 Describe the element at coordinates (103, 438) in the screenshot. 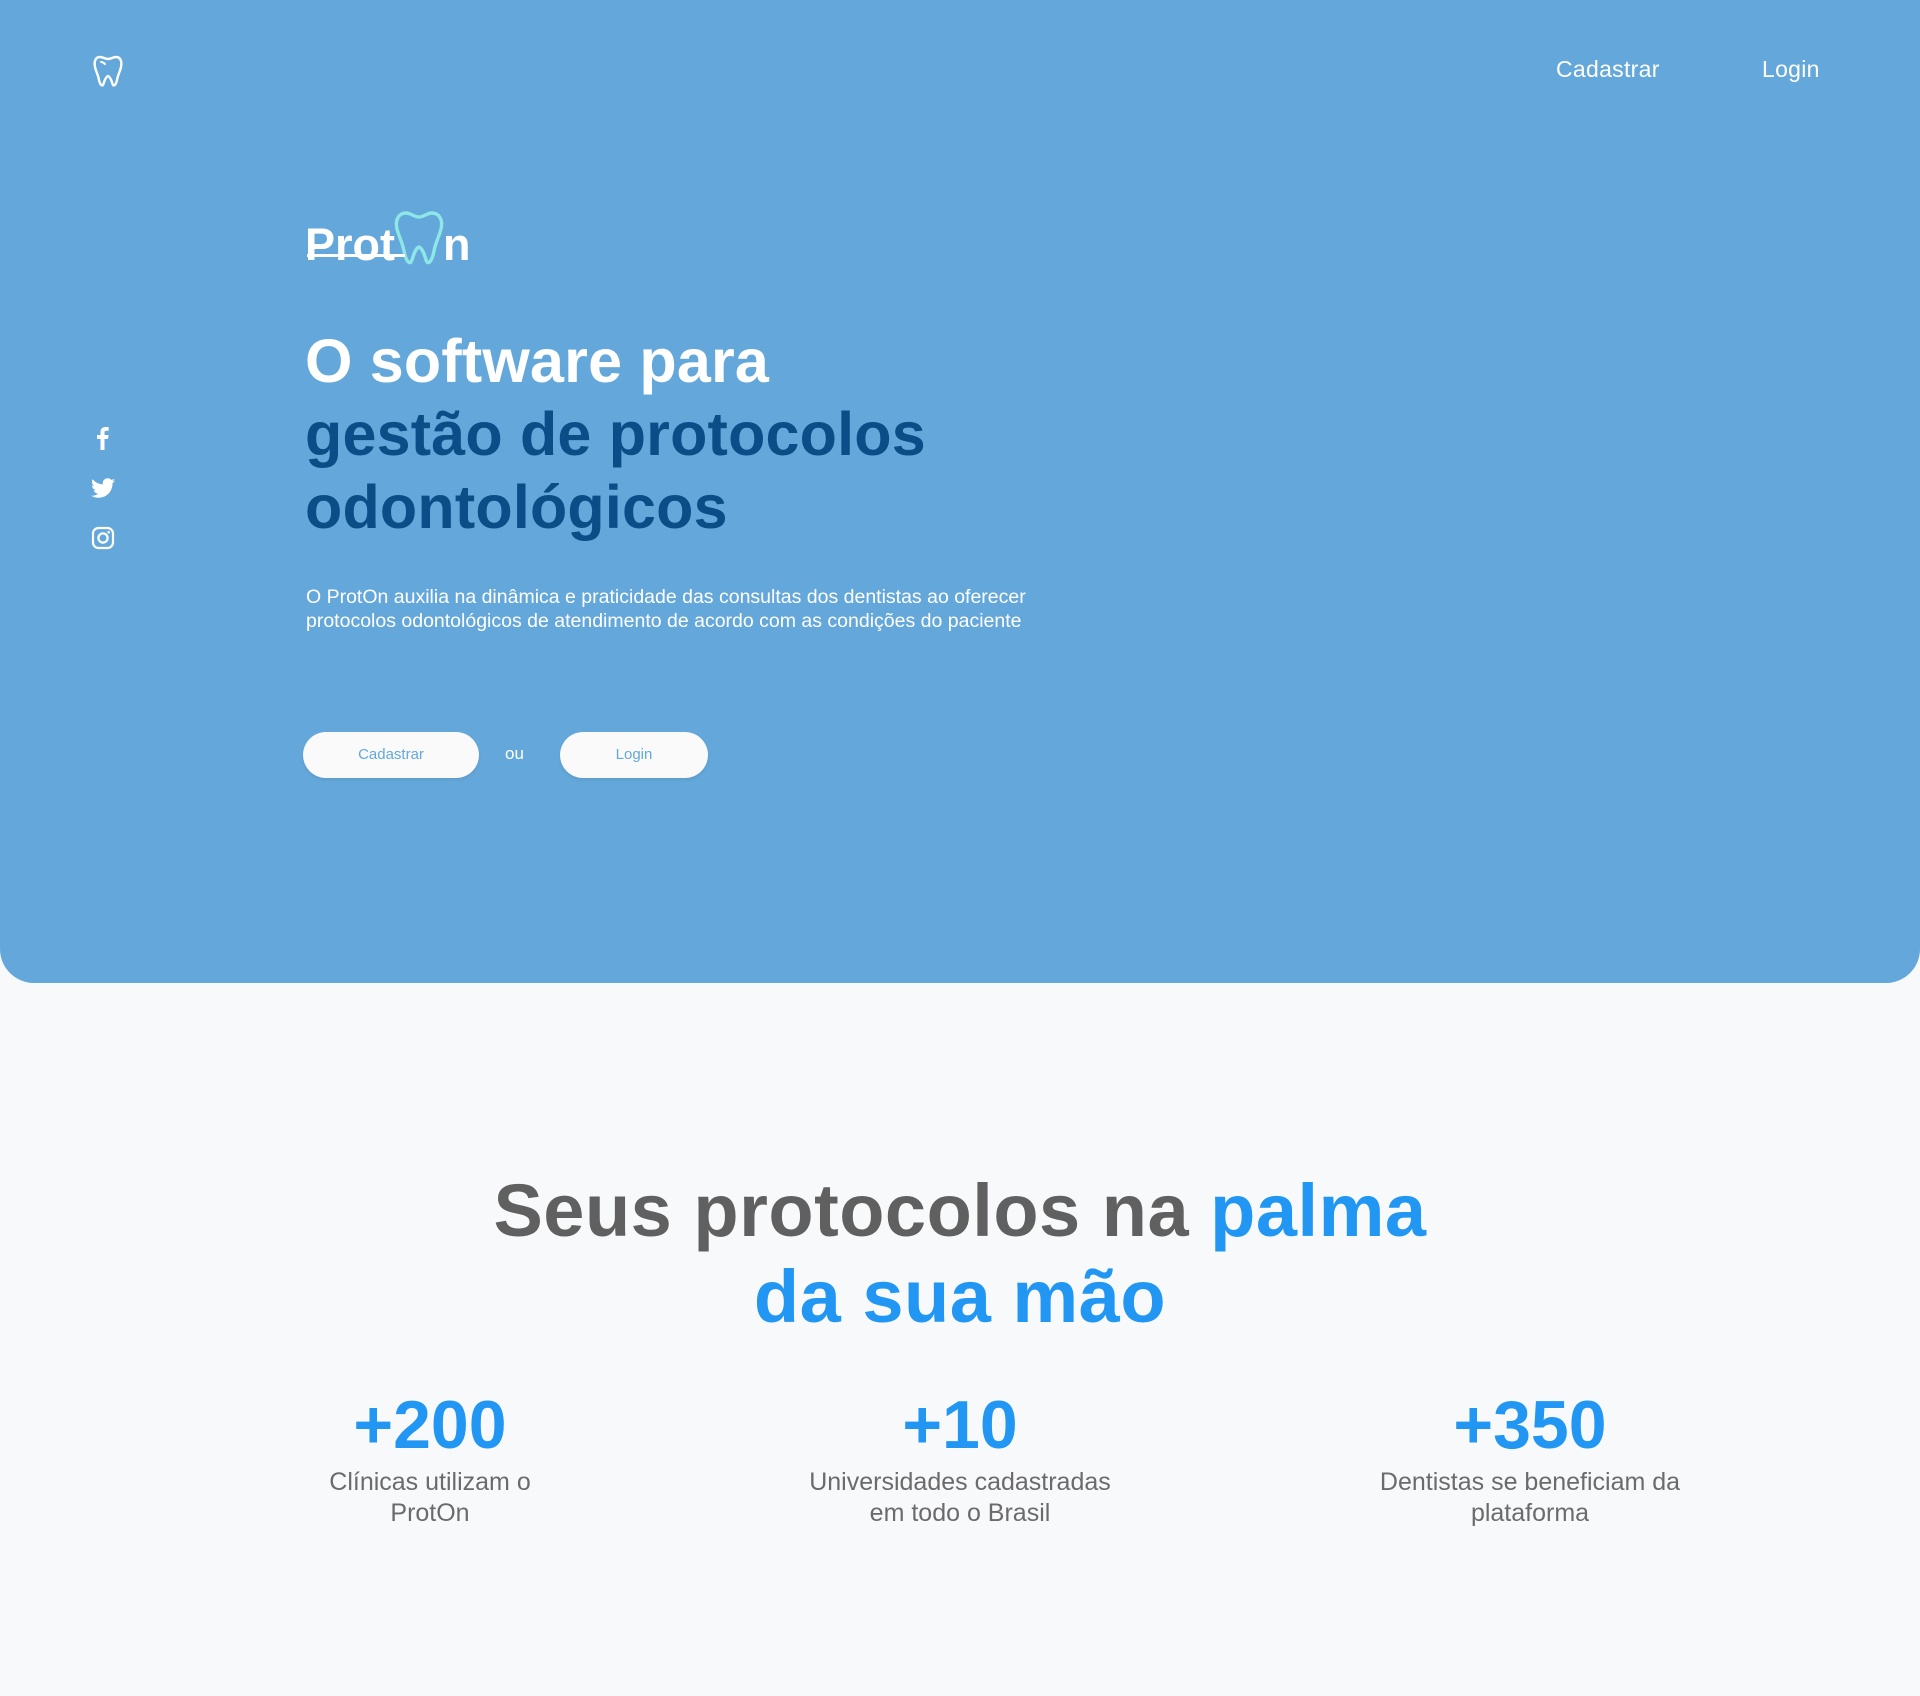

I see `facebook-icon` at that location.